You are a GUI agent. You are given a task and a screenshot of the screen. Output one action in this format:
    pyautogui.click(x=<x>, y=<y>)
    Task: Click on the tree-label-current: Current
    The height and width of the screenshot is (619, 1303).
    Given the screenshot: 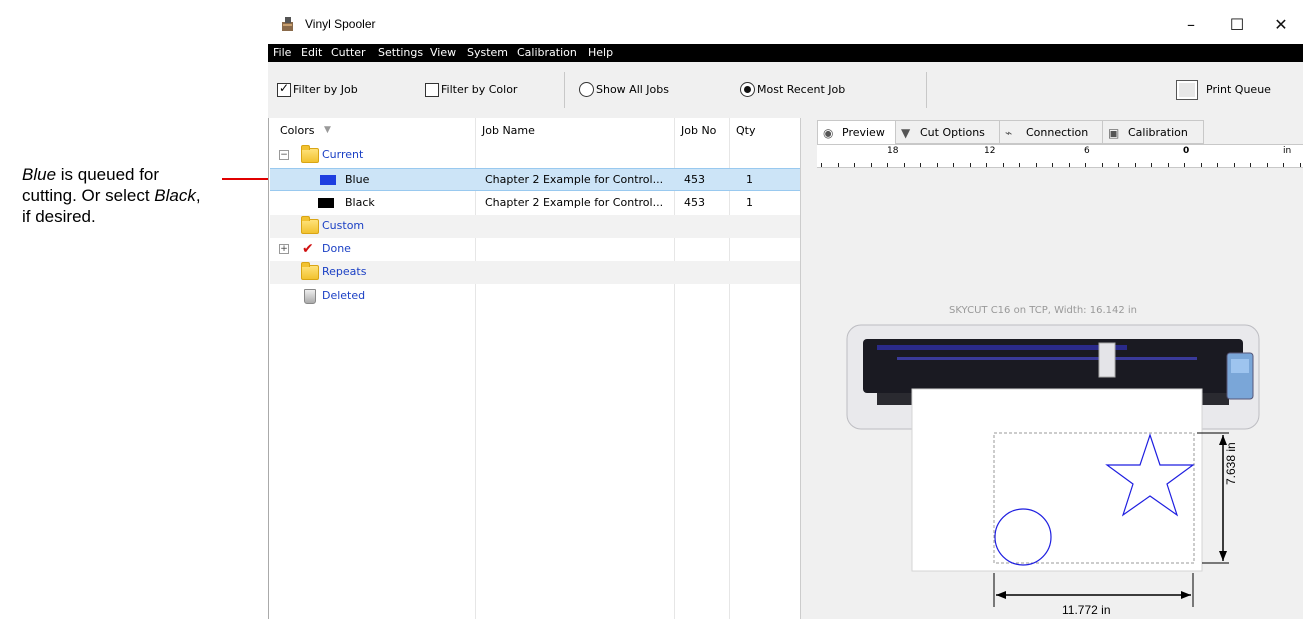 What is the action you would take?
    pyautogui.click(x=343, y=154)
    